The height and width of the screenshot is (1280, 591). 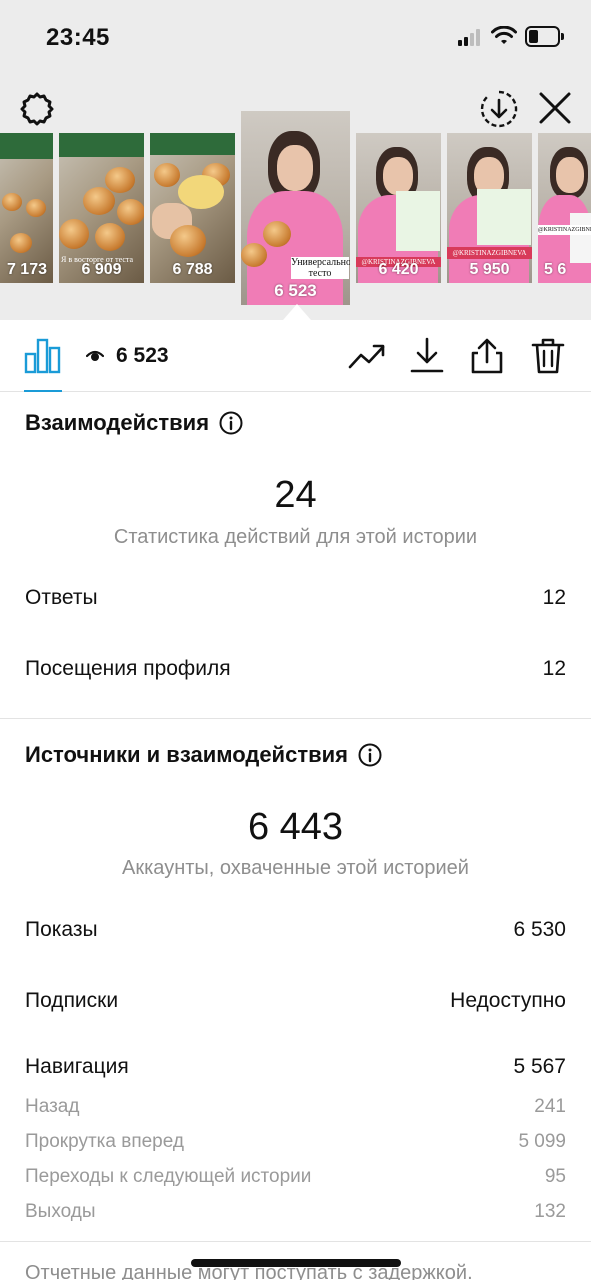 I want to click on settings-gear-button, so click(x=37, y=109).